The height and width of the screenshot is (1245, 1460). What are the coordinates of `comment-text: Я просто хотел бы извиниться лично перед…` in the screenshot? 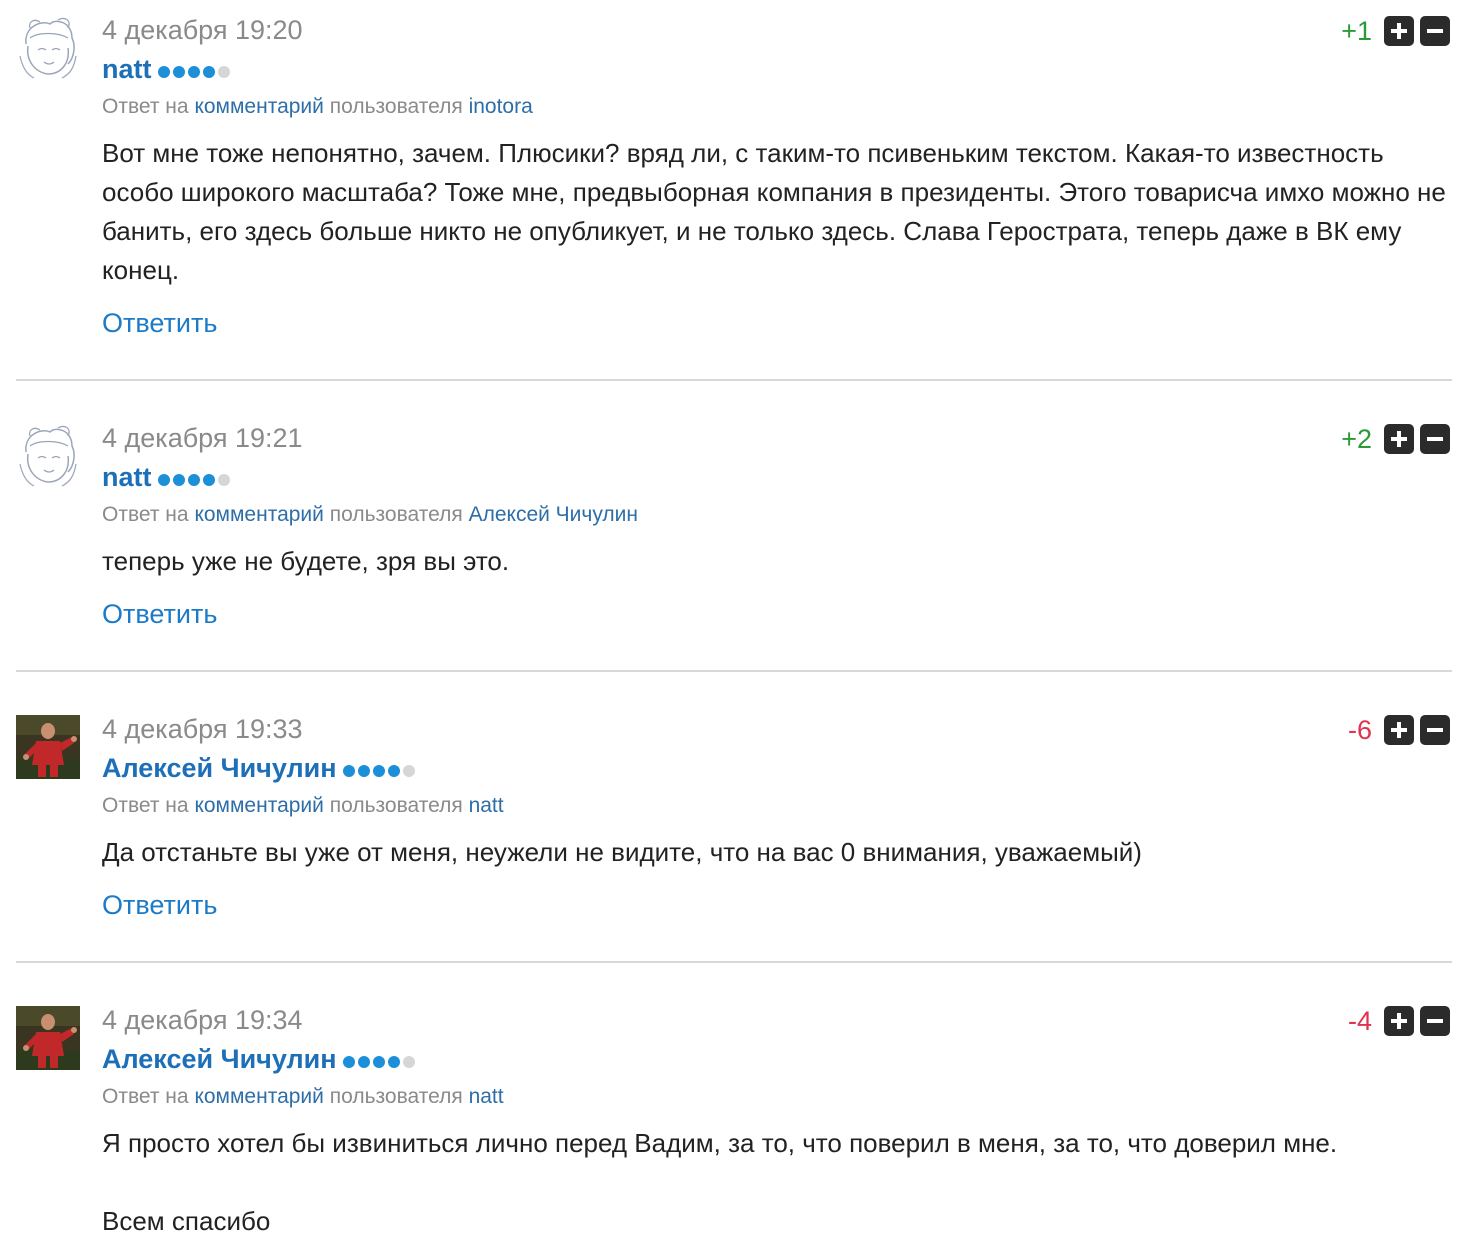 It's located at (720, 1143).